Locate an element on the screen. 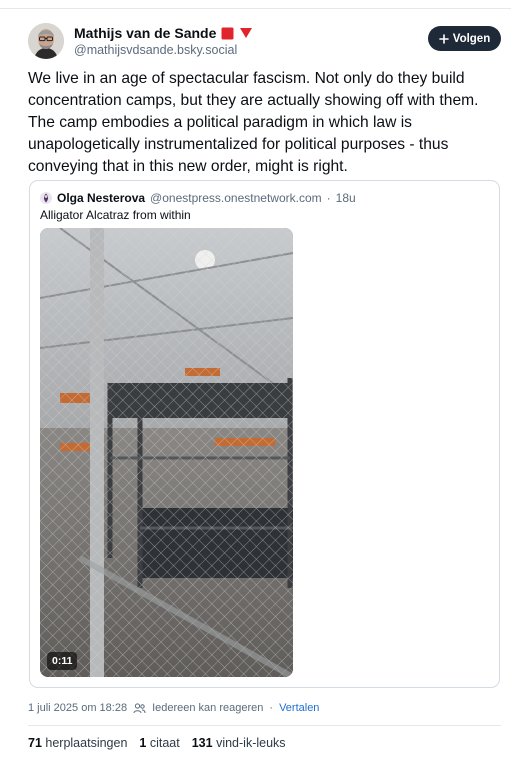 The width and height of the screenshot is (511, 758). quotes-count: 1 is located at coordinates (143, 743).